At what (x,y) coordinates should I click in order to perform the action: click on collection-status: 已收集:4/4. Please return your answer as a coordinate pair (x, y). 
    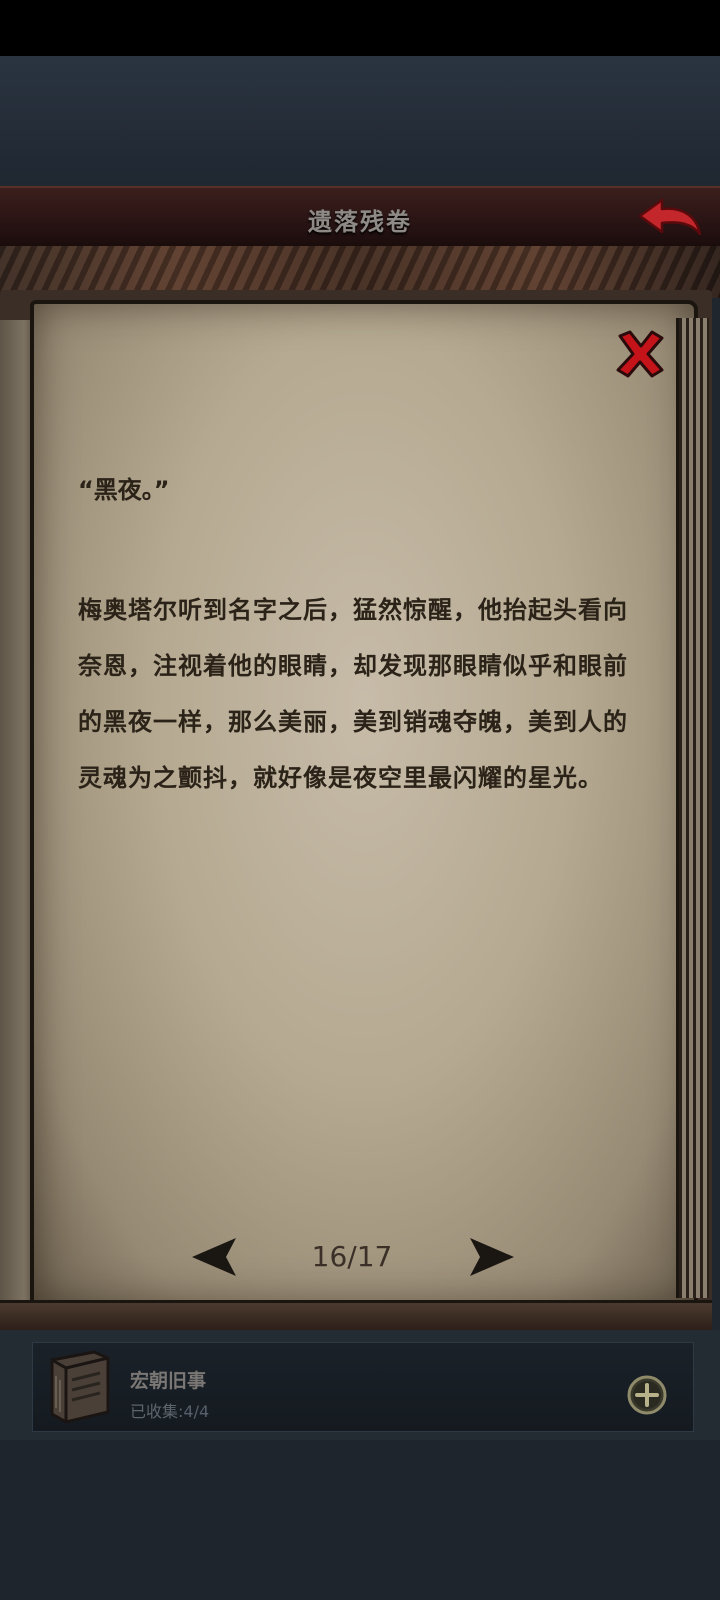
    Looking at the image, I should click on (169, 1410).